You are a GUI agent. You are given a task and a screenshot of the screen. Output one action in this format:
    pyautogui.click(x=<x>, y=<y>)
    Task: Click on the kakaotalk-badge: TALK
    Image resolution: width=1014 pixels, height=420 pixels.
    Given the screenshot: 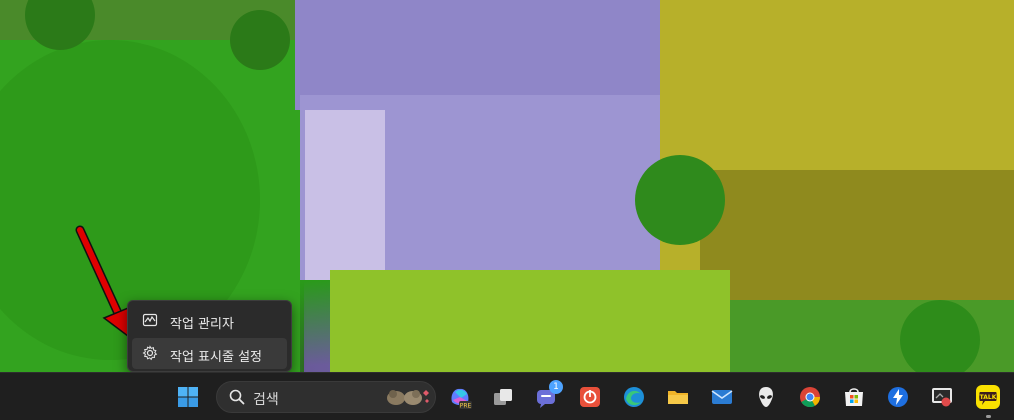 What is the action you would take?
    pyautogui.click(x=988, y=397)
    